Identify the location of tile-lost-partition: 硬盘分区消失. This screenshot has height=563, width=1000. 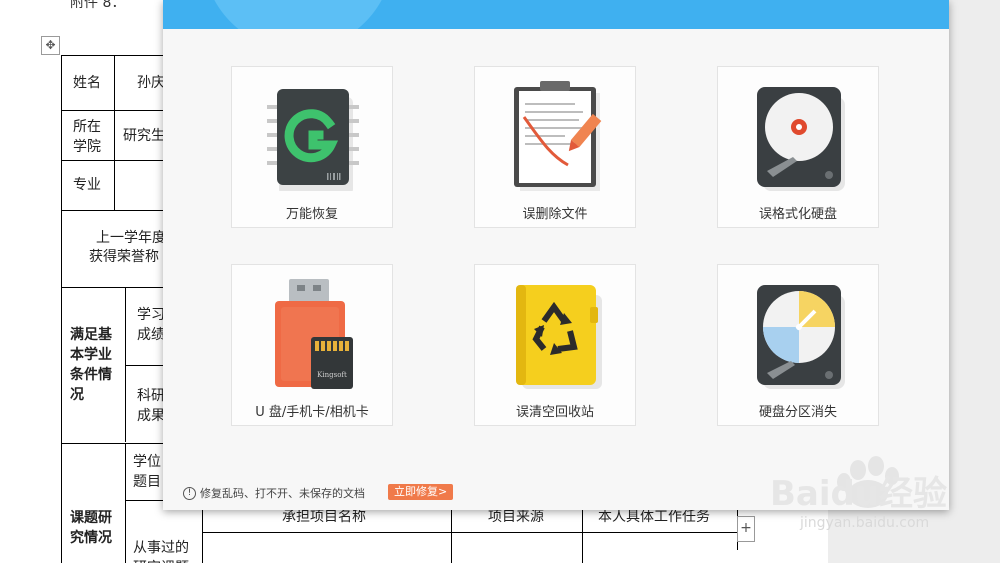
(798, 345).